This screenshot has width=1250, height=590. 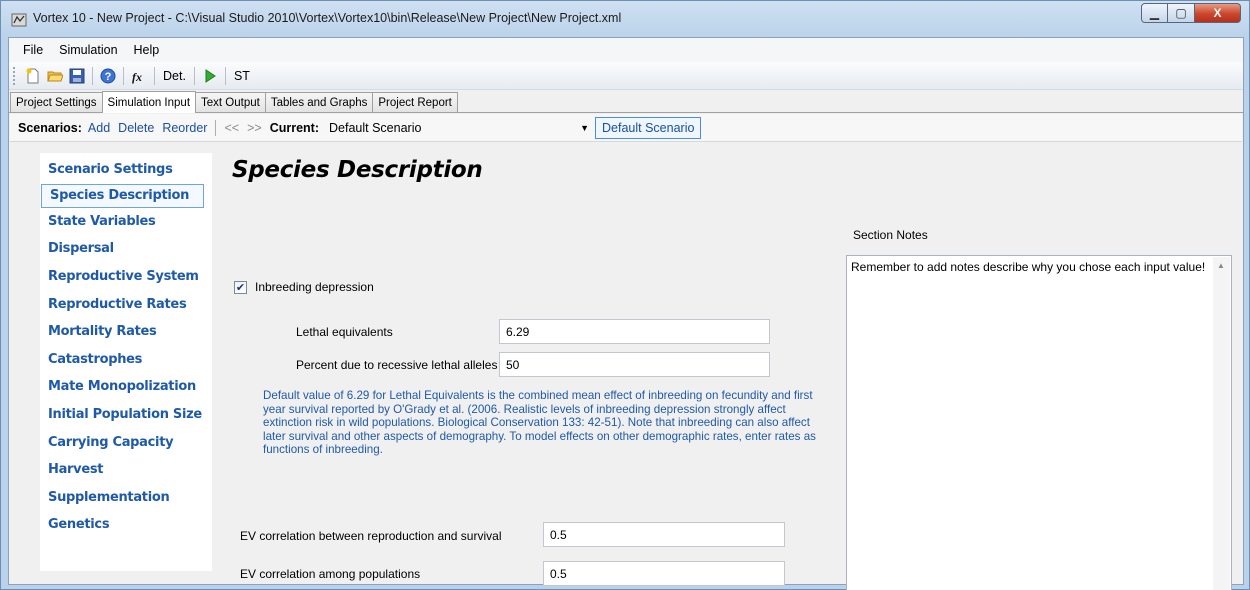 What do you see at coordinates (634, 364) in the screenshot?
I see `percent-recessive-field: 50` at bounding box center [634, 364].